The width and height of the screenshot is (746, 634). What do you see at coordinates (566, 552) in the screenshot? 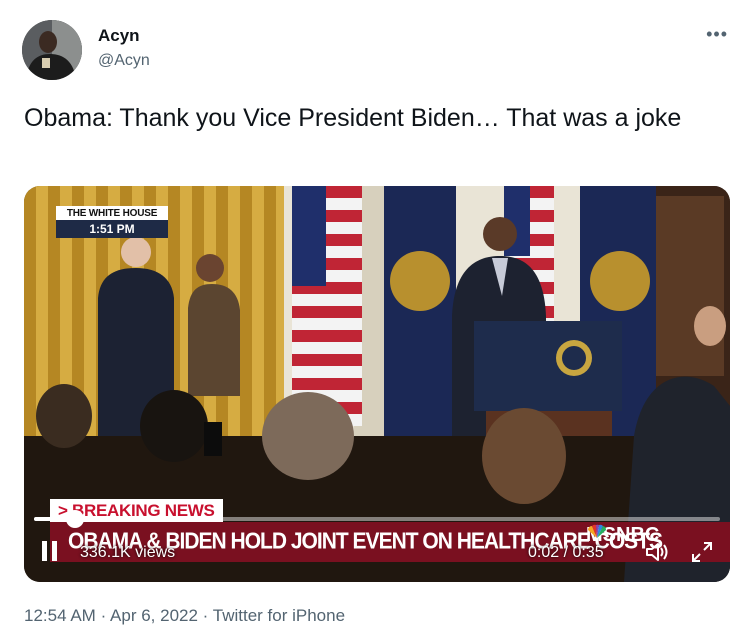
I see `playback-time: 0:02 / 0:35` at bounding box center [566, 552].